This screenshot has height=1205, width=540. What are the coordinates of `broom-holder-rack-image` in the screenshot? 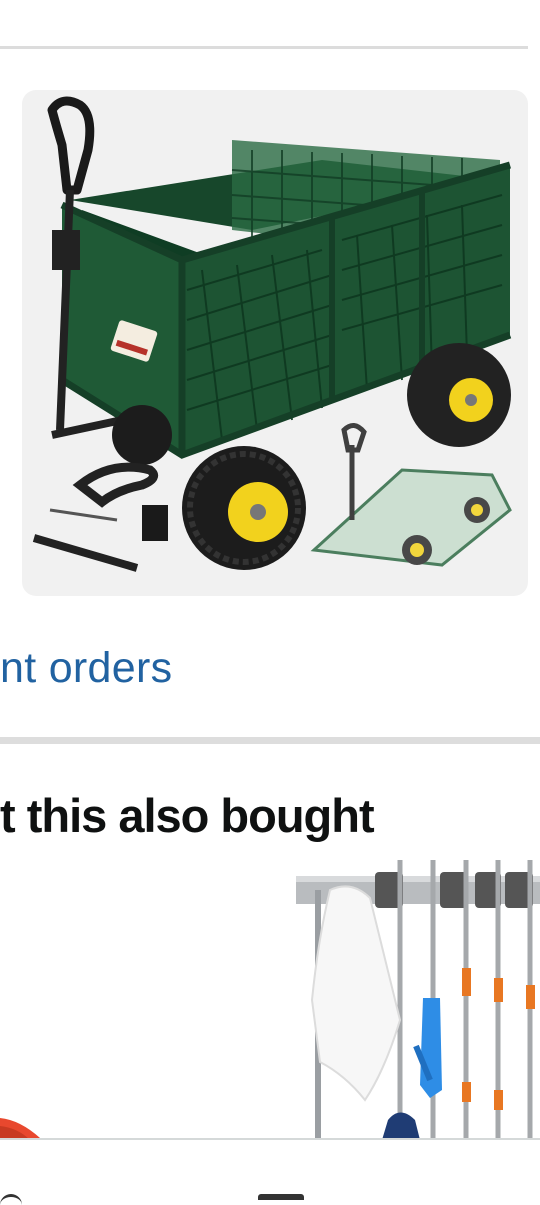 It's located at (418, 1000).